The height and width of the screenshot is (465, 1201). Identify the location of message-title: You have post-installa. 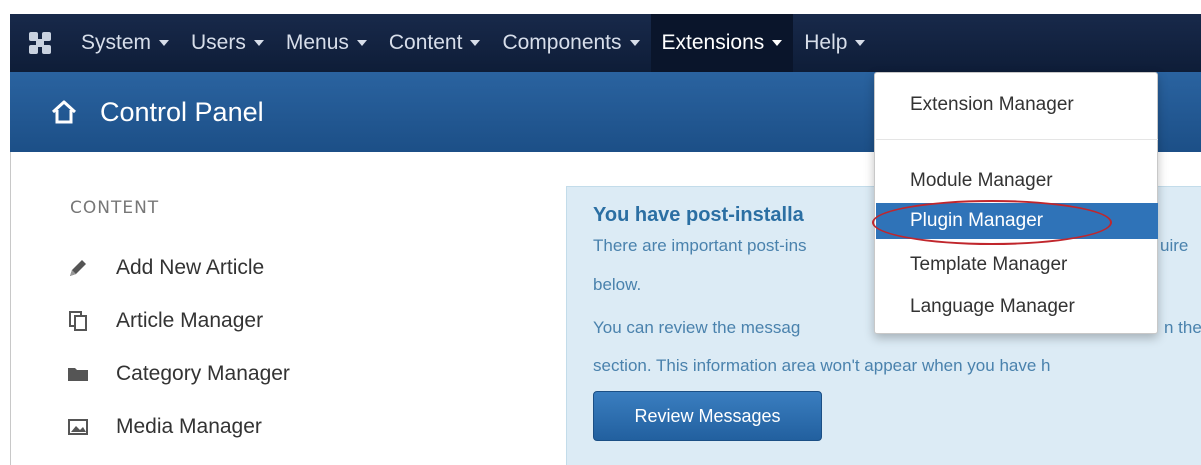
(698, 215).